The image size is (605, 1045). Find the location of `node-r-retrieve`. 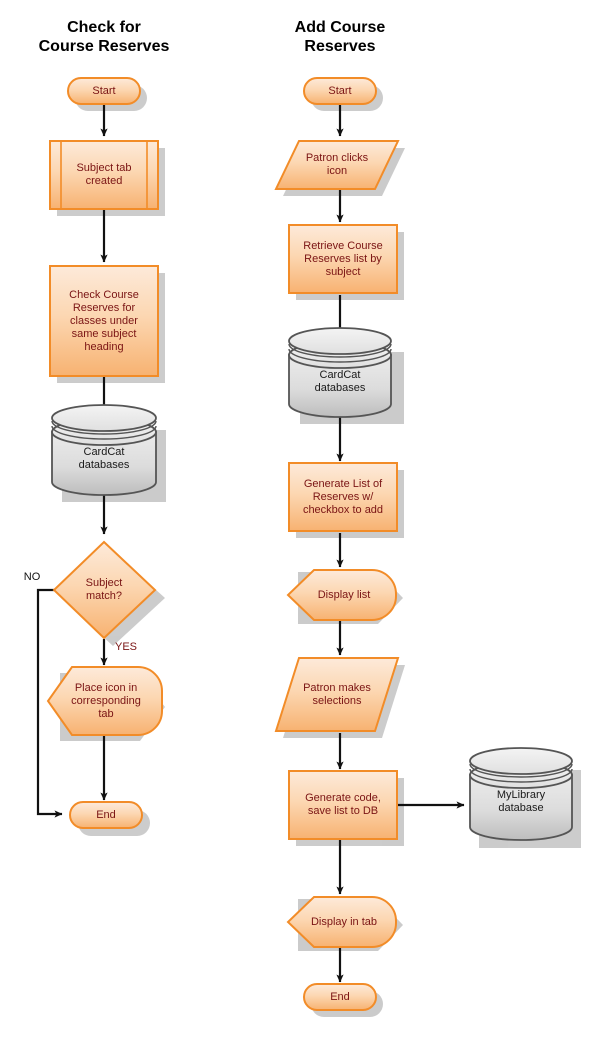

node-r-retrieve is located at coordinates (343, 259).